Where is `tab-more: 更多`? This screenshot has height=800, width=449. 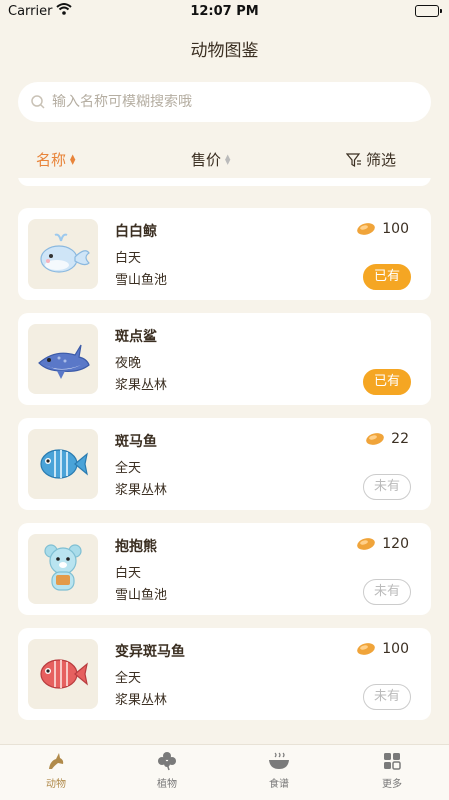 tab-more: 更多 is located at coordinates (392, 770).